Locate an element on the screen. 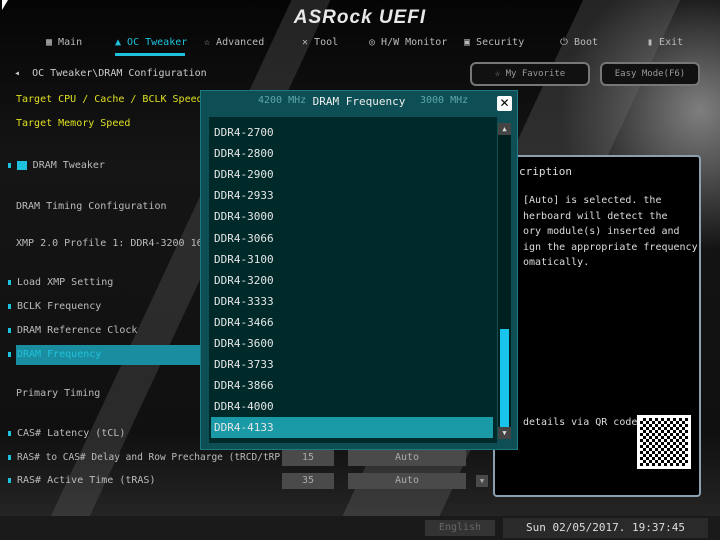  scroll-up-icon: ▲ is located at coordinates (504, 129).